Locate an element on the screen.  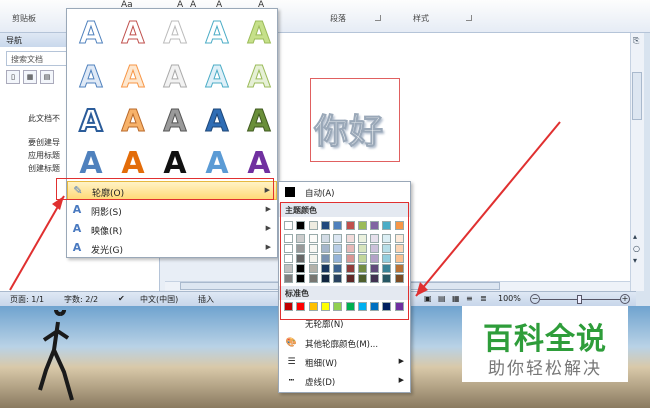
draft-icon: ≣ is located at coordinates (483, 298).